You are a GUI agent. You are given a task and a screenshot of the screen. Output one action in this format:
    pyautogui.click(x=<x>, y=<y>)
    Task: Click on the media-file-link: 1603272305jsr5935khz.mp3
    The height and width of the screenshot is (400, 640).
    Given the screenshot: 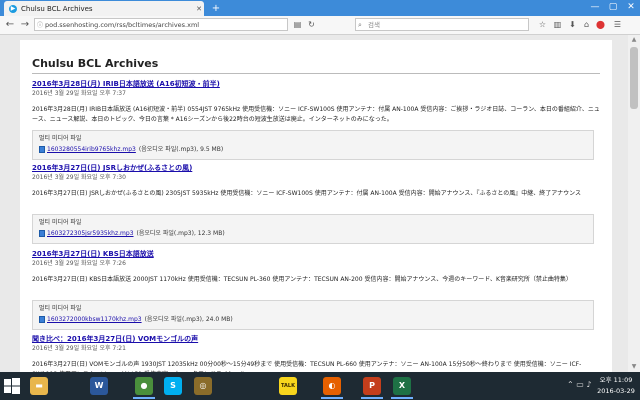 What is the action you would take?
    pyautogui.click(x=90, y=233)
    